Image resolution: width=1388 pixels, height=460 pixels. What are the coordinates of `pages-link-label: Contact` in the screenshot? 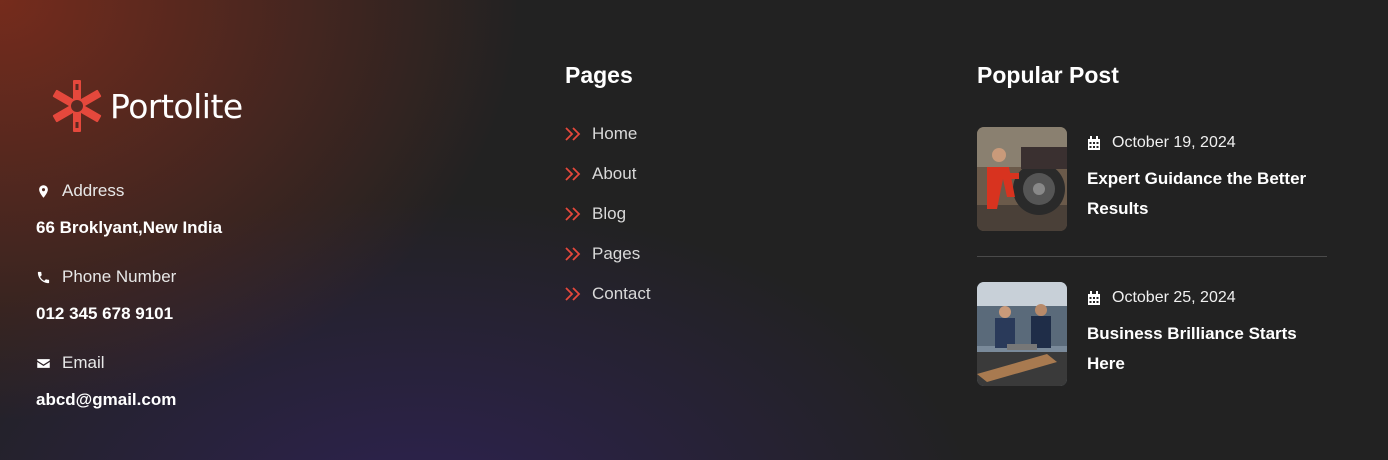 It's located at (621, 293).